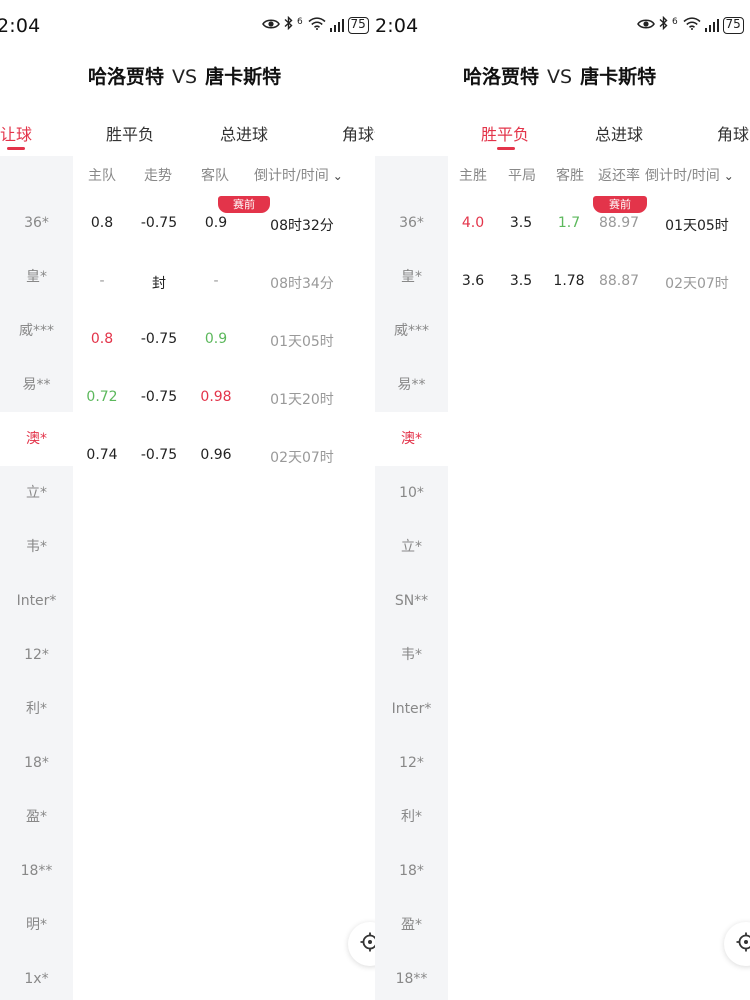 The width and height of the screenshot is (750, 1000). I want to click on home-odds: -, so click(102, 281).